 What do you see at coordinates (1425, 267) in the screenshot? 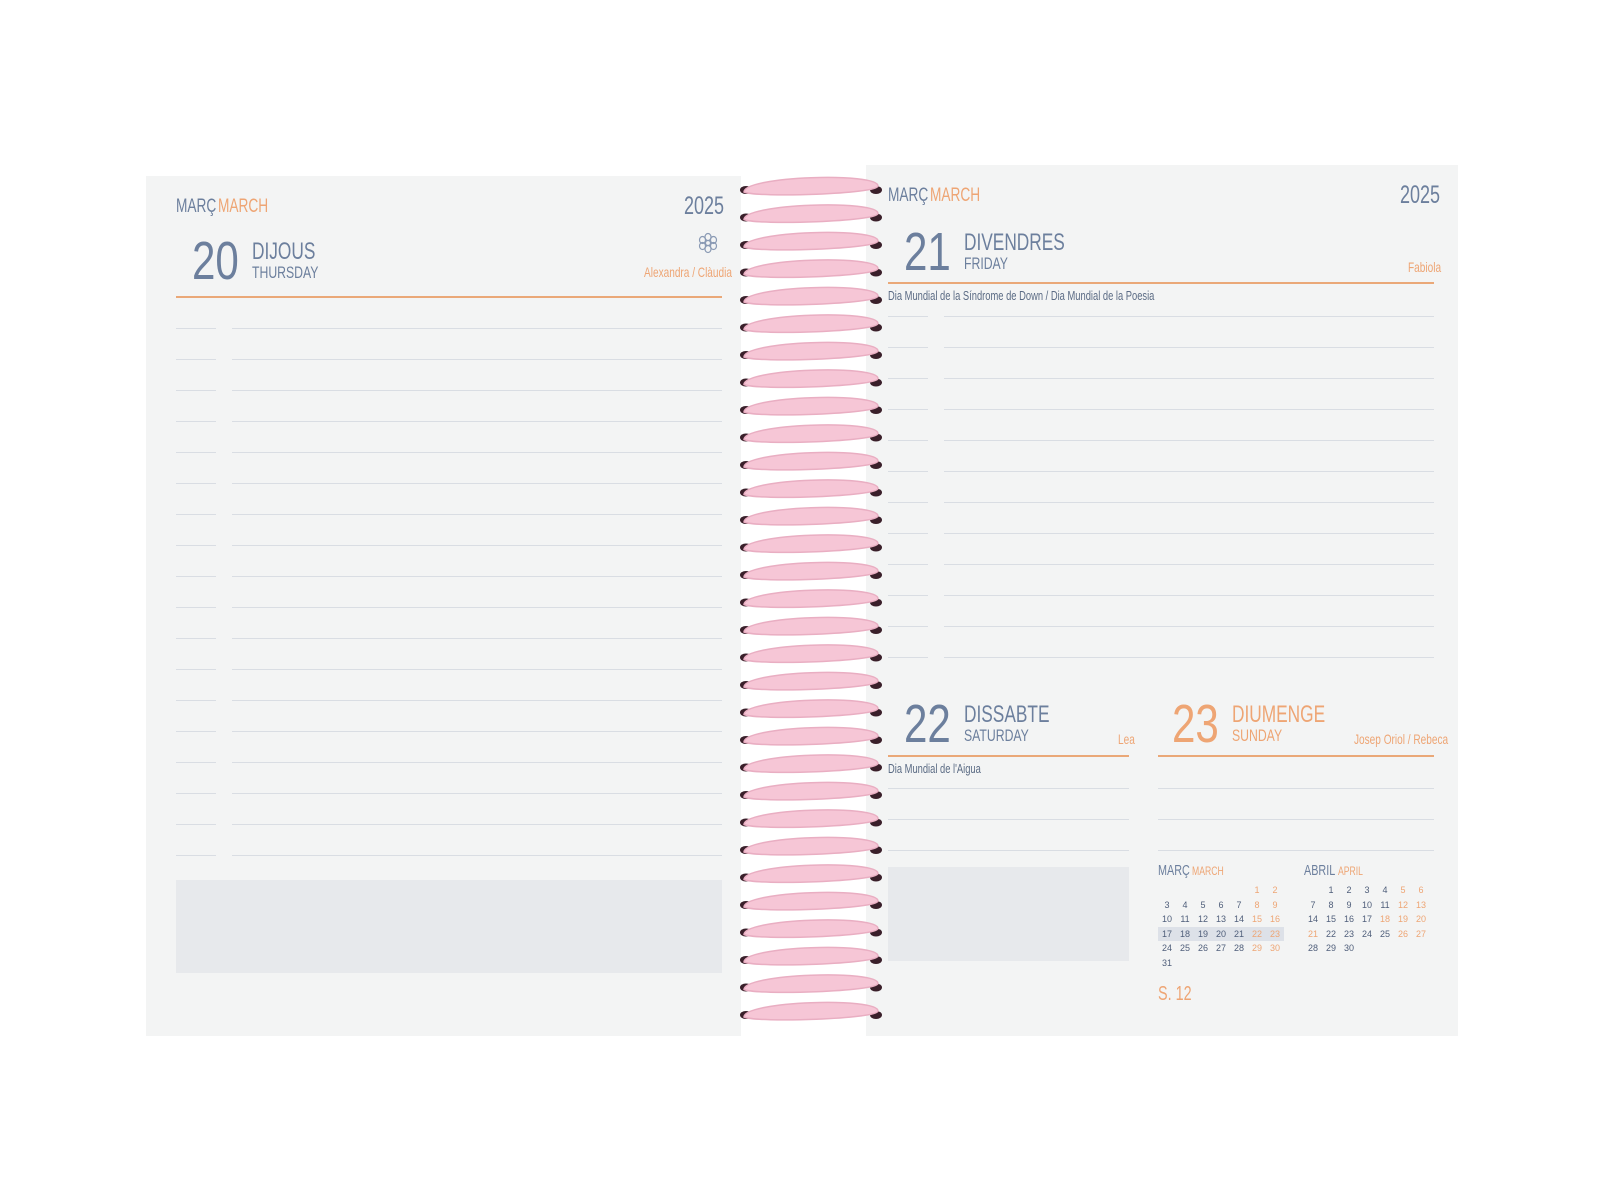
I see `saints-of-day-21: Fabiola` at bounding box center [1425, 267].